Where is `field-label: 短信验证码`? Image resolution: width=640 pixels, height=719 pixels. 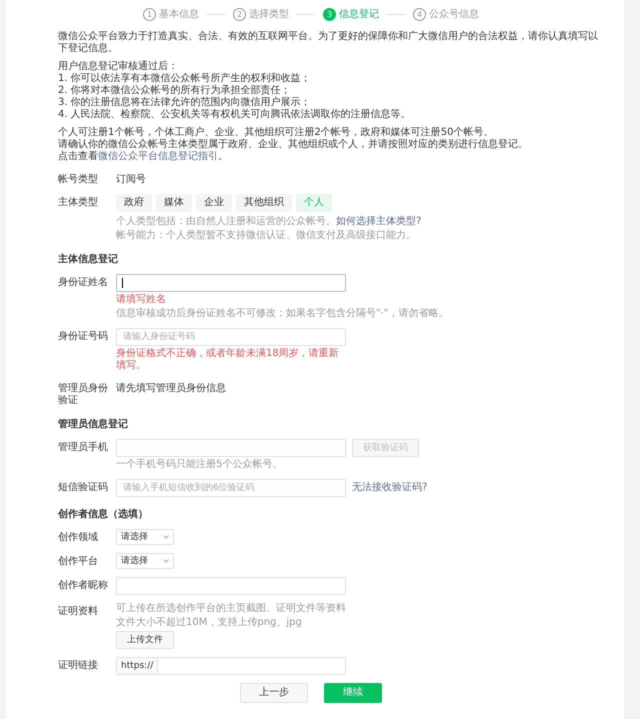 field-label: 短信验证码 is located at coordinates (83, 488).